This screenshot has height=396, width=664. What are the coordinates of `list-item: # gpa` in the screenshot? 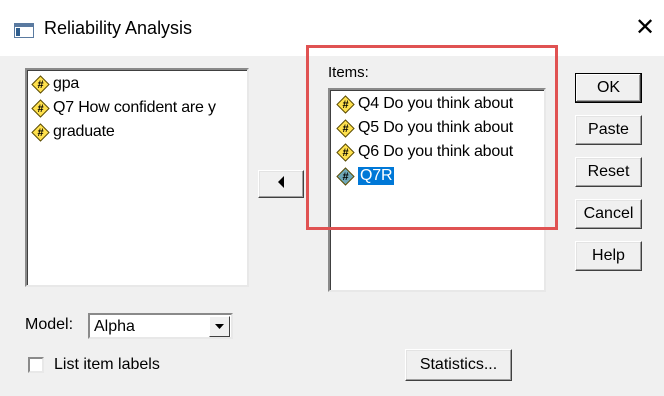 It's located at (139, 84).